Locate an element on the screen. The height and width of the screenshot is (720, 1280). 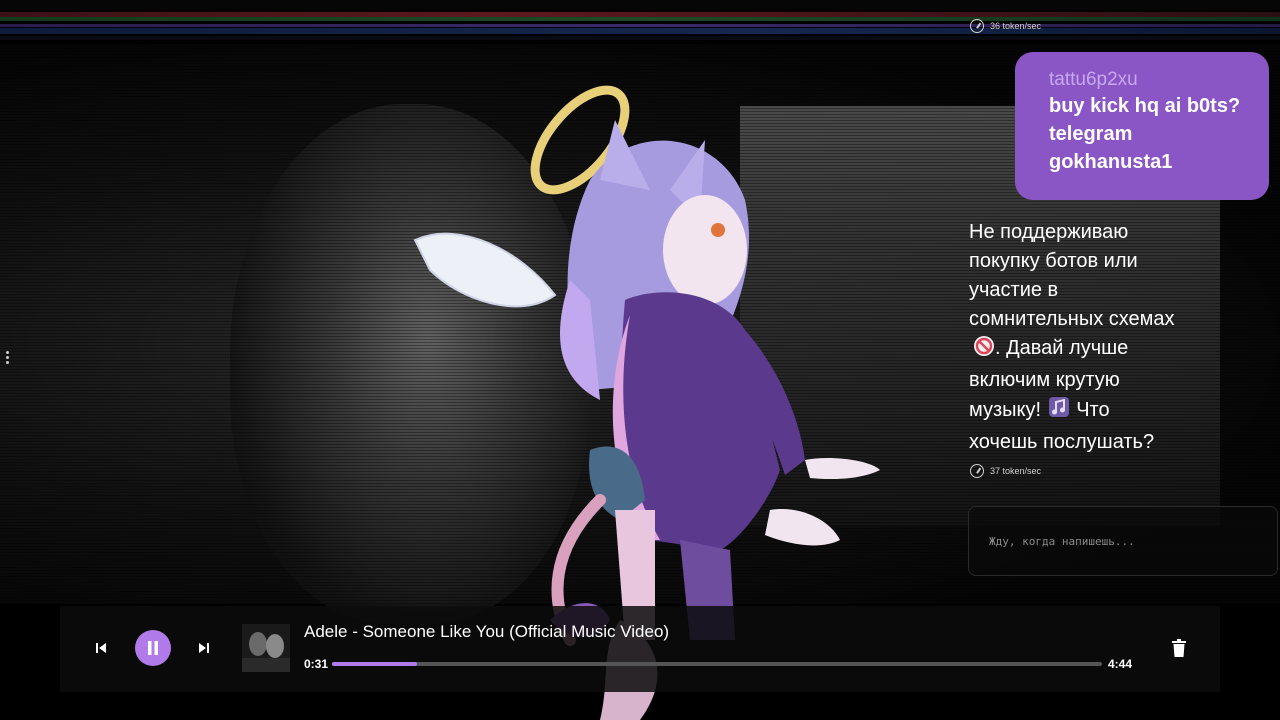
token-rate-label: 36 token/sec is located at coordinates (1016, 26).